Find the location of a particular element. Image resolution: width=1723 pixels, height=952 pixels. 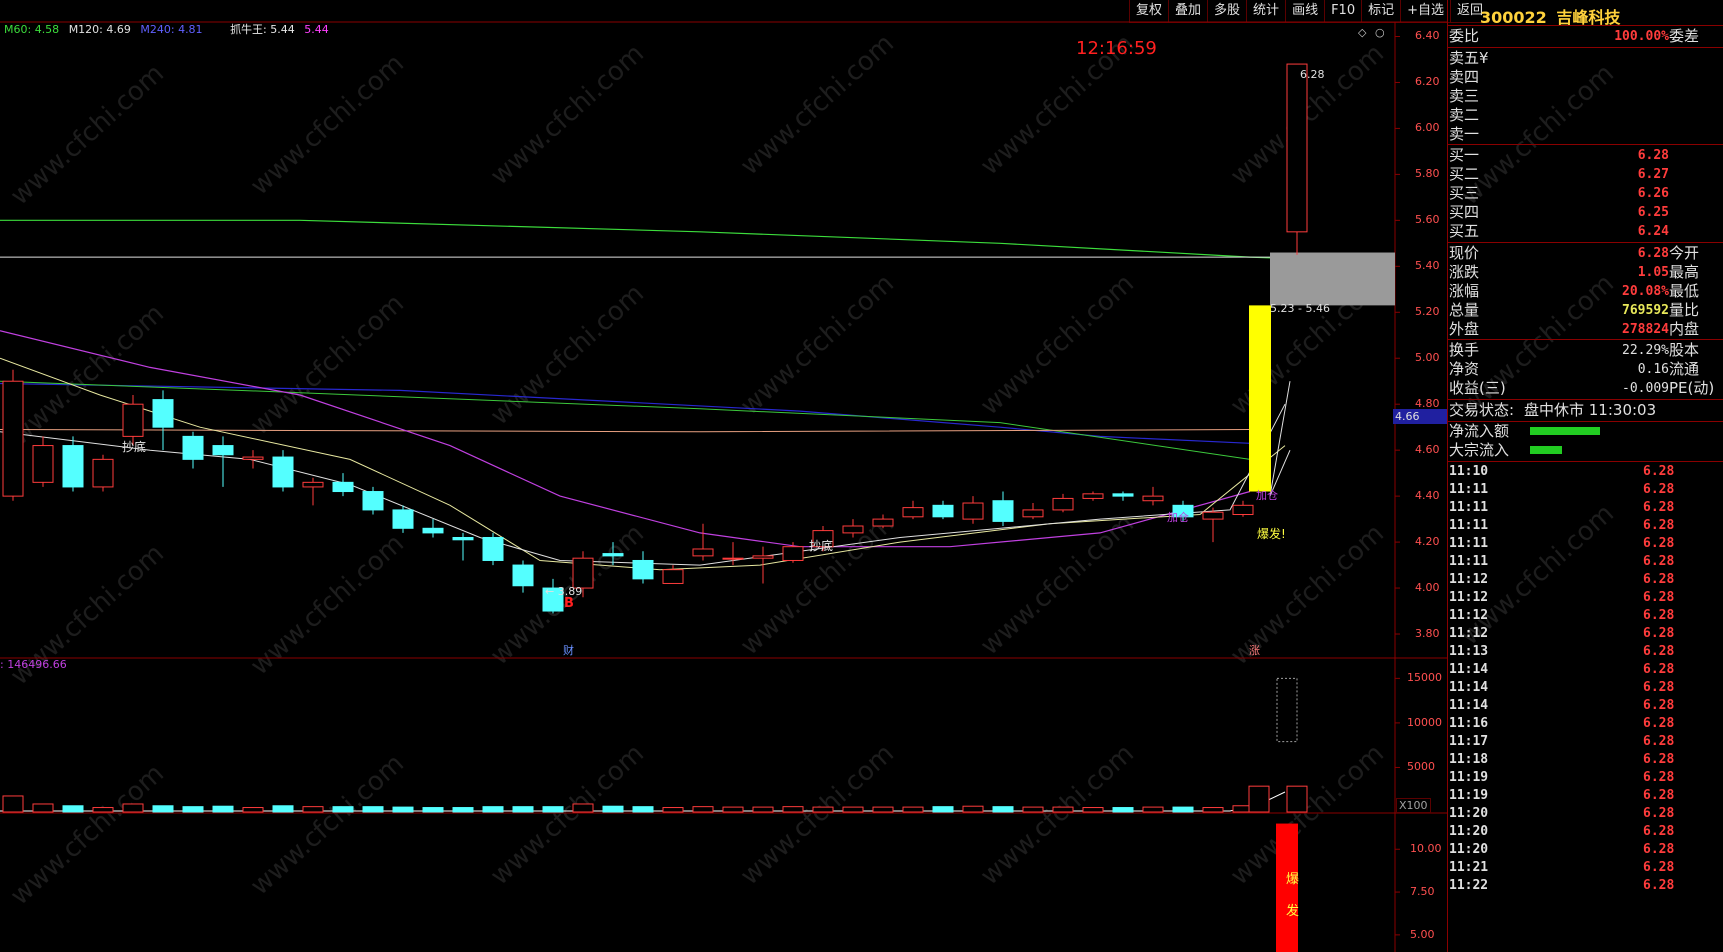

tick-row: 11:21 6.28 is located at coordinates (1585, 868).